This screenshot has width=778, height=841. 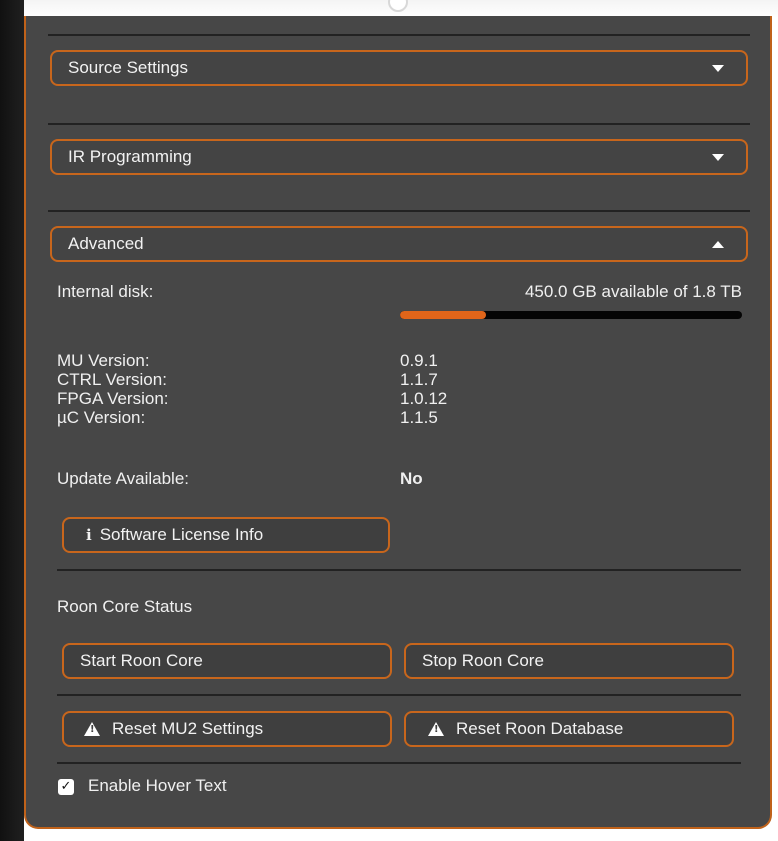 What do you see at coordinates (399, 244) in the screenshot?
I see `advanced-toggle: Advanced` at bounding box center [399, 244].